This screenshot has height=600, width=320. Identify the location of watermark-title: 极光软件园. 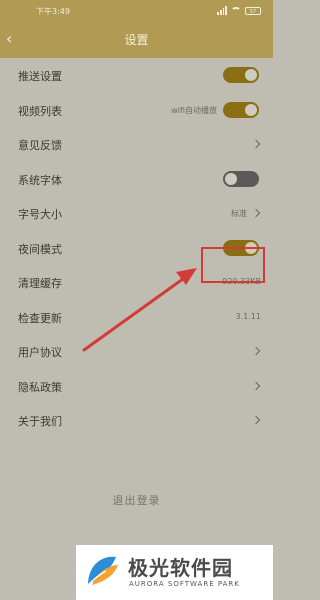
(180, 568).